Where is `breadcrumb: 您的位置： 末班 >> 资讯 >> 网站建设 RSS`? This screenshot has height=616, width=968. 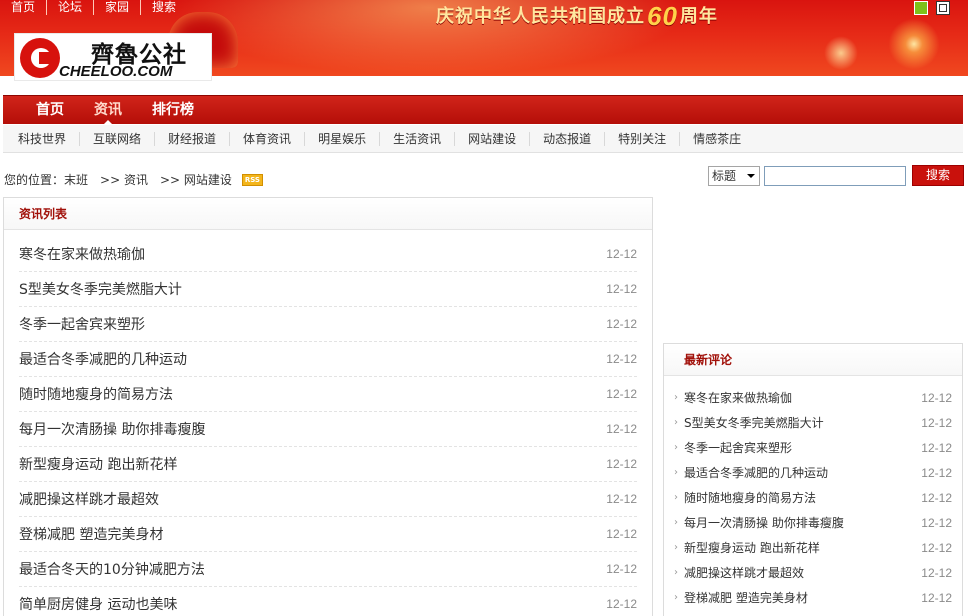 breadcrumb: 您的位置： 末班 >> 资讯 >> 网站建设 RSS is located at coordinates (133, 179).